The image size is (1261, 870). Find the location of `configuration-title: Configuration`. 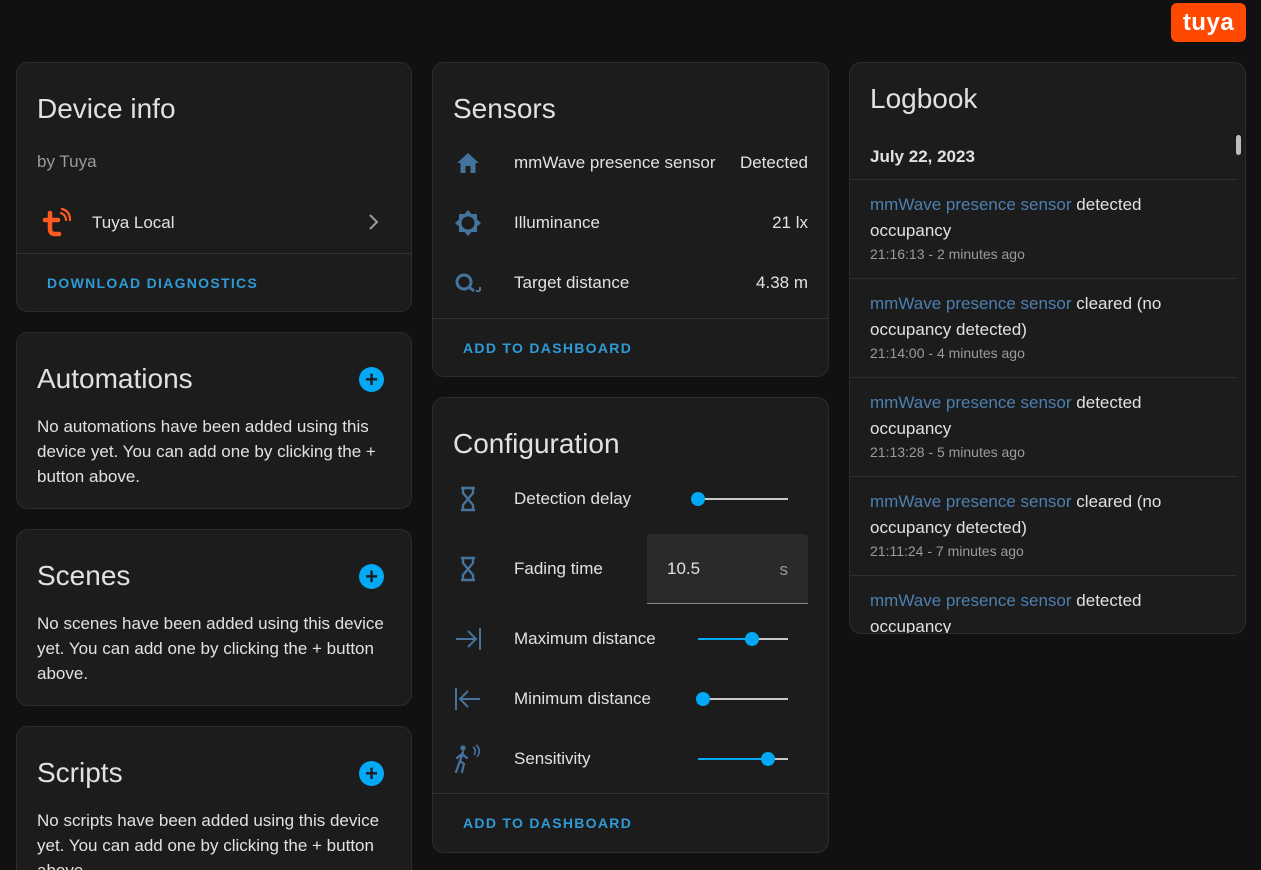

configuration-title: Configuration is located at coordinates (536, 443).